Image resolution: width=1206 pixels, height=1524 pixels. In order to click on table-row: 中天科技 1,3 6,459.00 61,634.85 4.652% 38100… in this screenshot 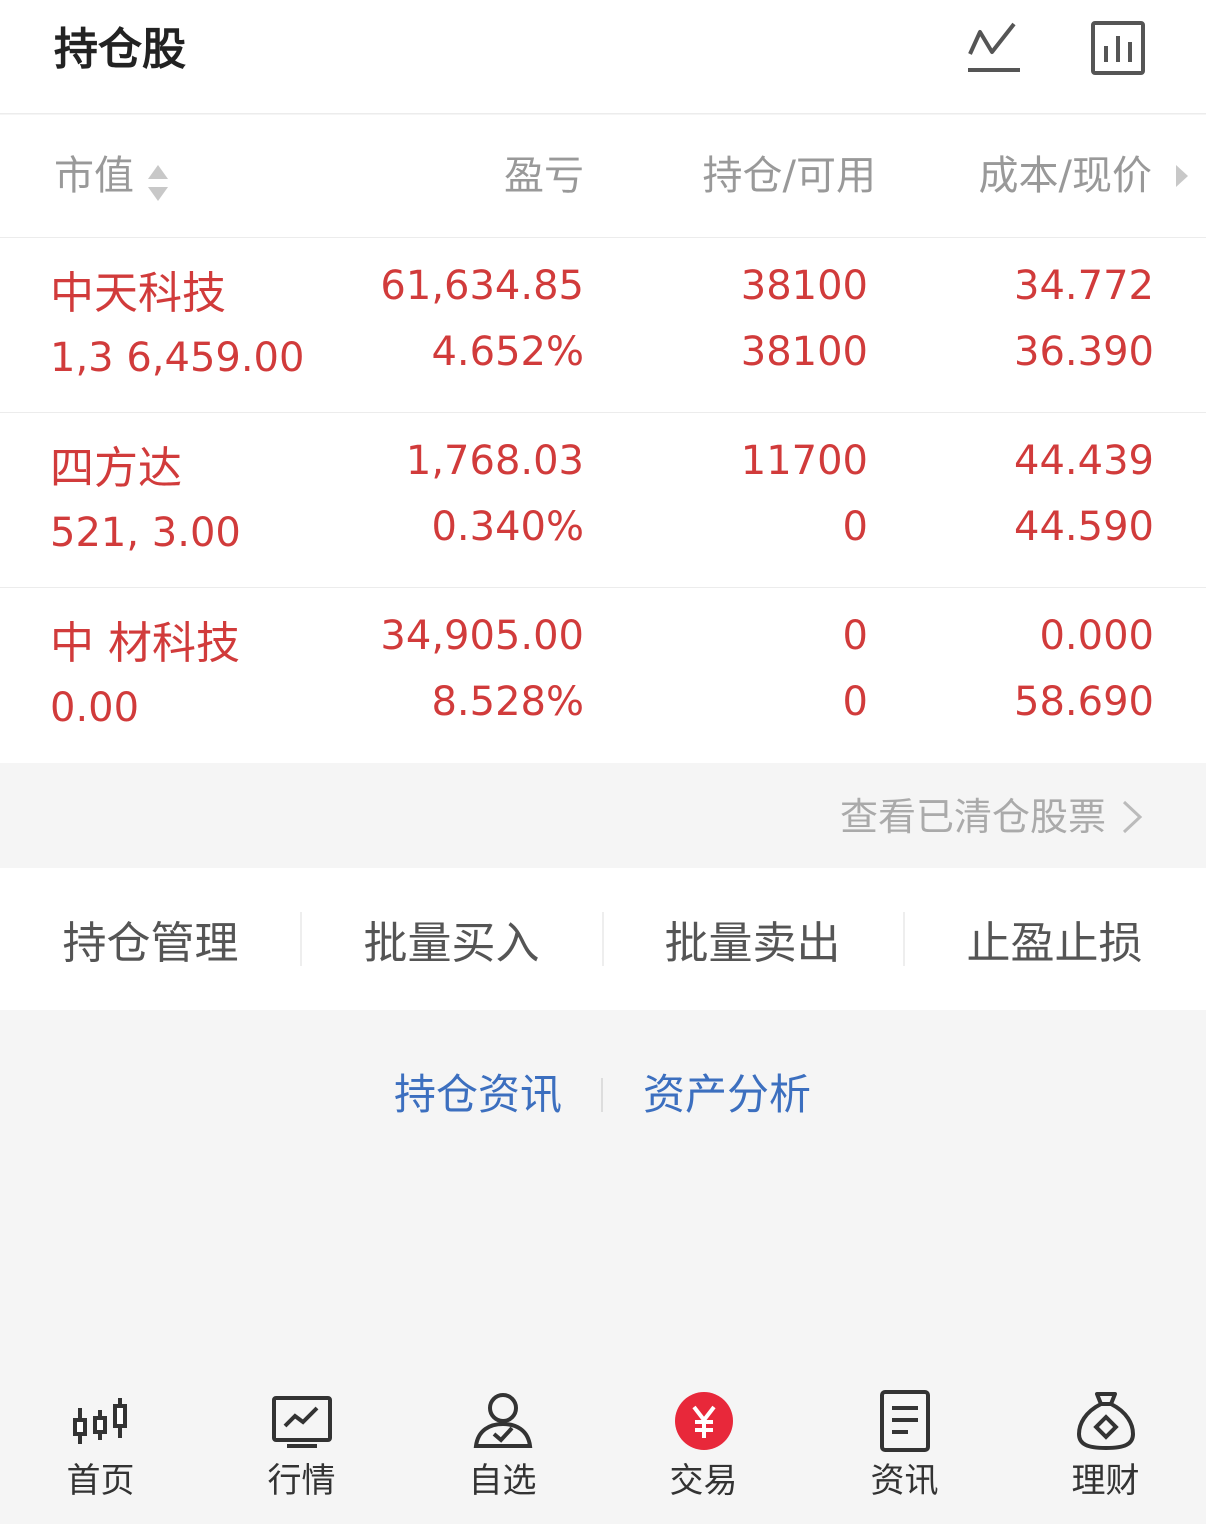, I will do `click(603, 325)`.